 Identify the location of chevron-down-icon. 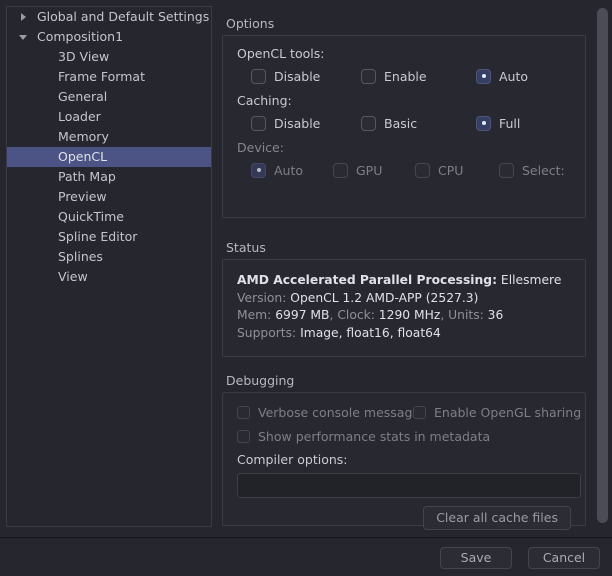
(24, 37).